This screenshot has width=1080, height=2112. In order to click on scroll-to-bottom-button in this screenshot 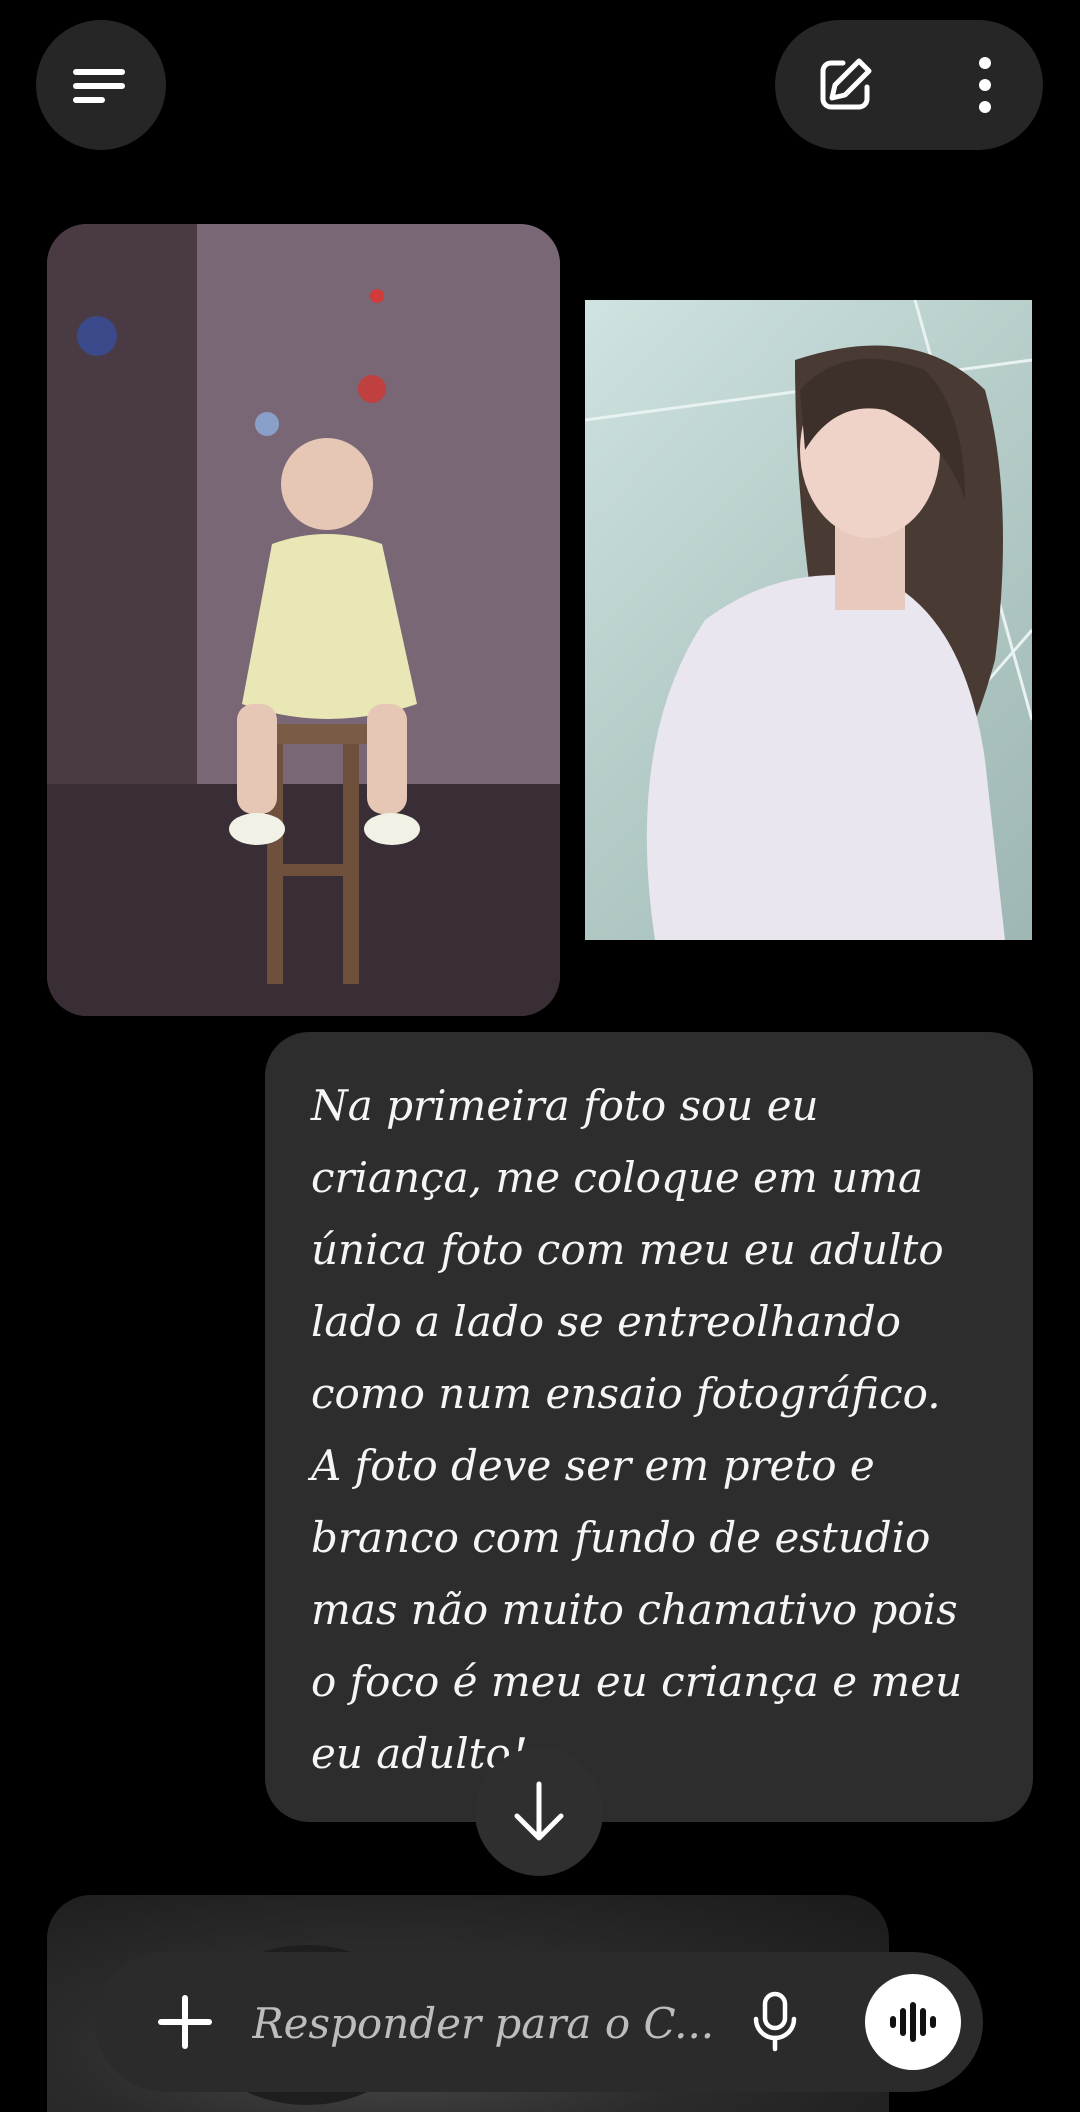, I will do `click(539, 1812)`.